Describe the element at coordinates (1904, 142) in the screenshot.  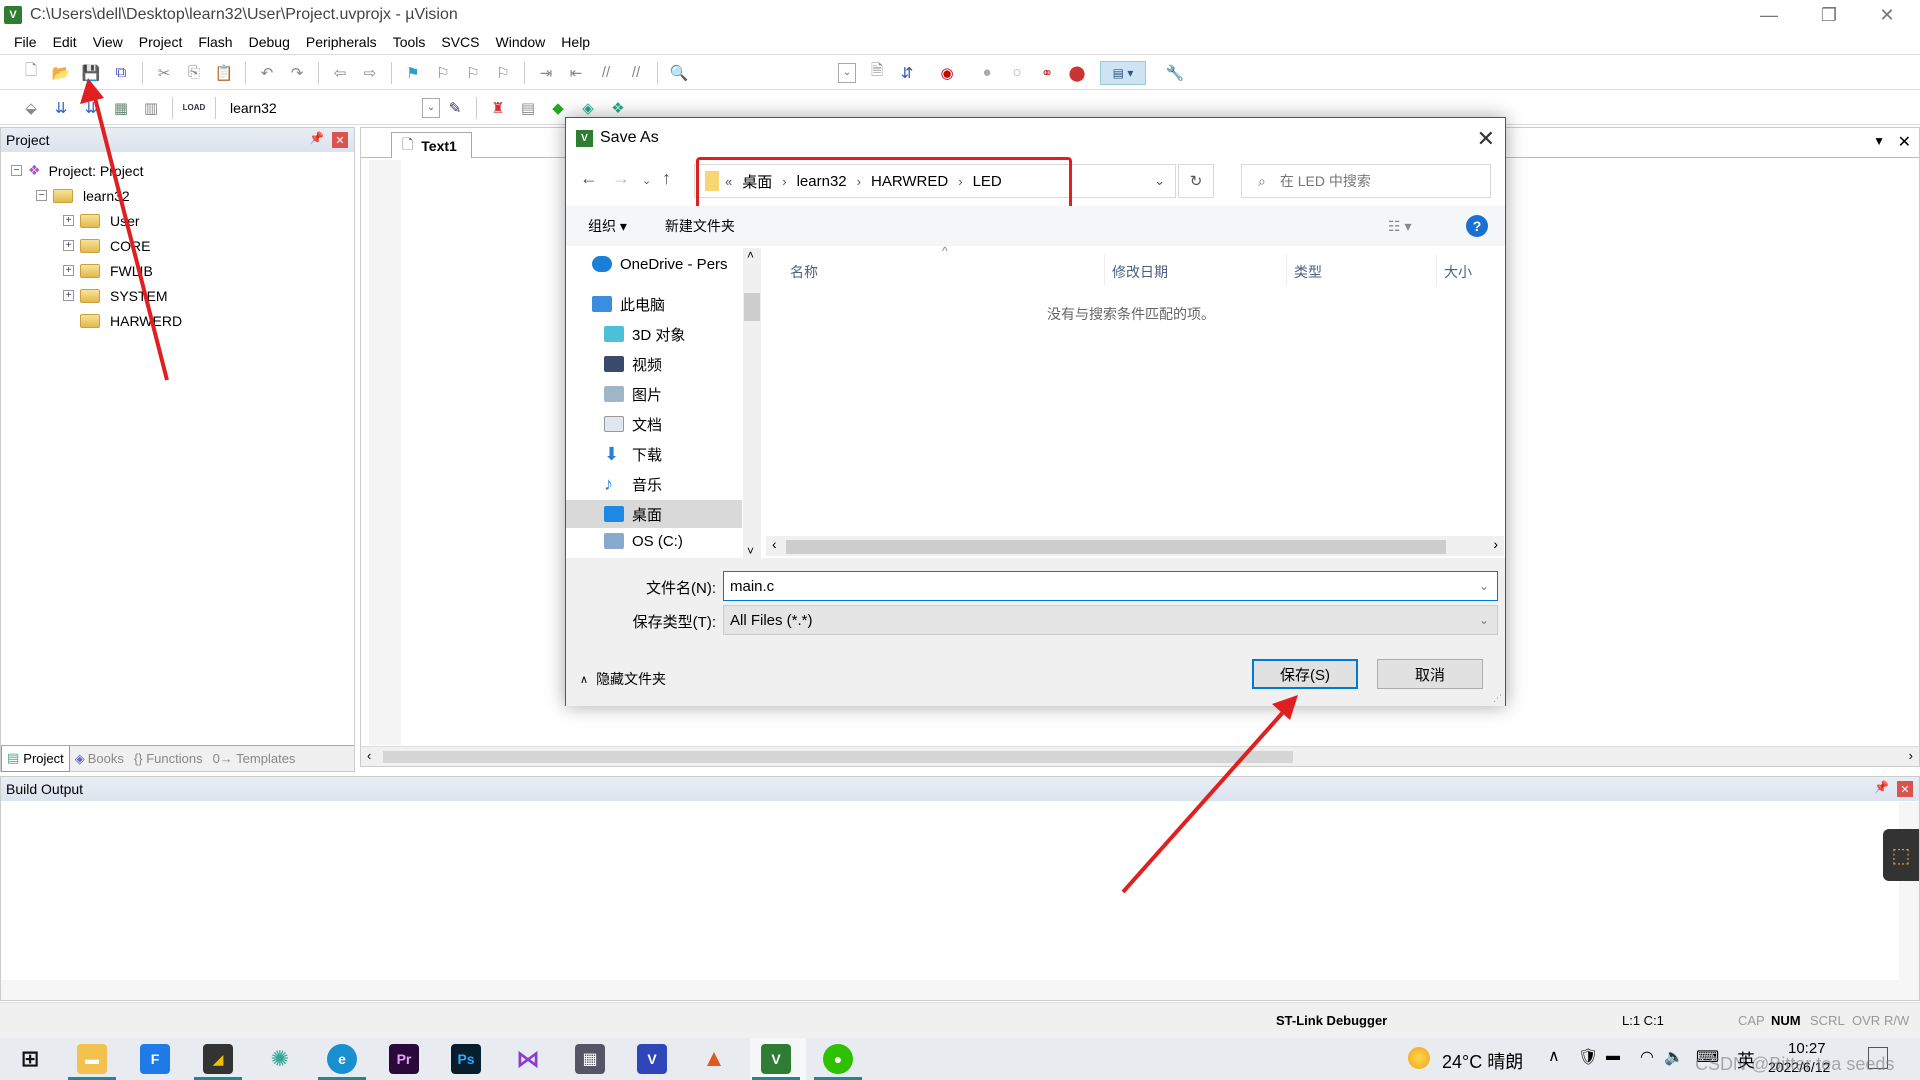
I see `close-tab-icon: ✕` at that location.